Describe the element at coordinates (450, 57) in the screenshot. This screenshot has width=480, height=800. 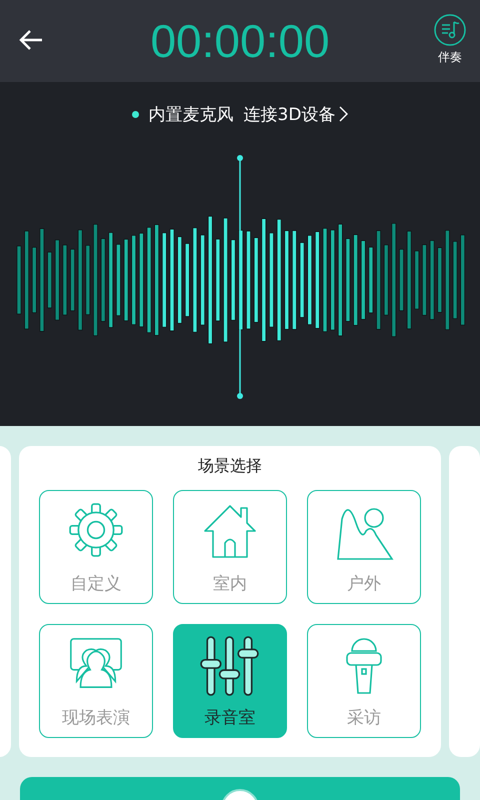
I see `accompaniment-label: 伴奏` at that location.